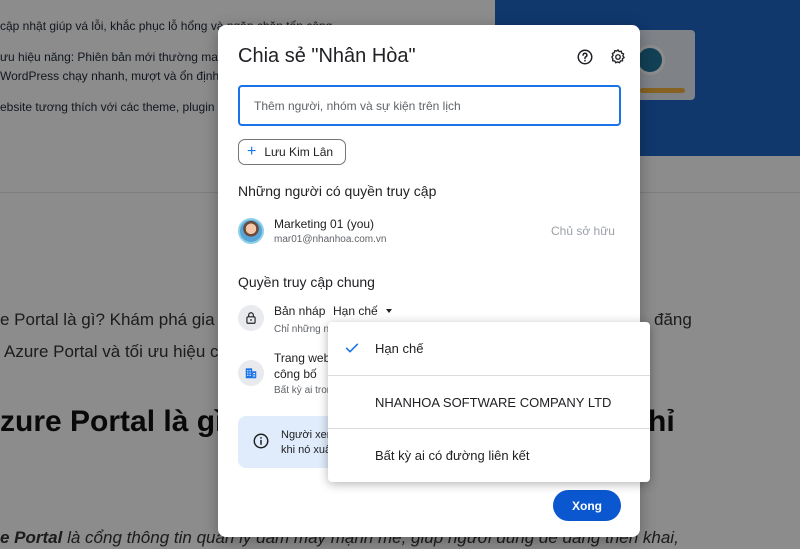 Image resolution: width=800 pixels, height=549 pixels. I want to click on gear-icon, so click(618, 57).